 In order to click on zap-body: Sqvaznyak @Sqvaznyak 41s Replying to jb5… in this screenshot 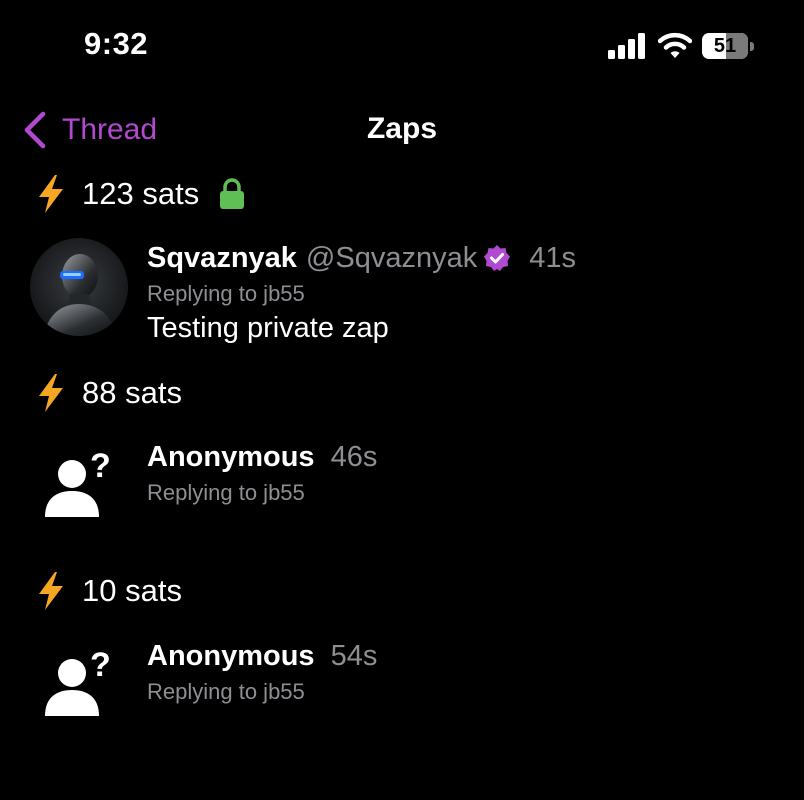, I will do `click(463, 291)`.